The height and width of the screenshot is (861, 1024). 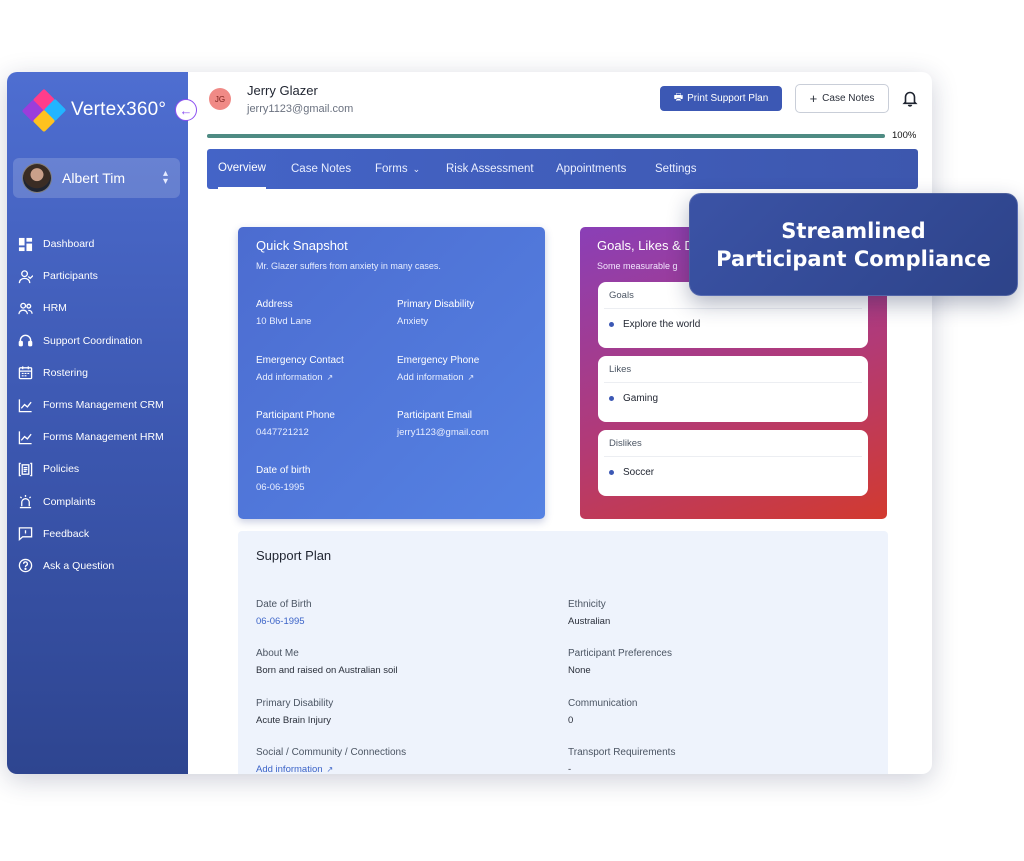 What do you see at coordinates (639, 472) in the screenshot?
I see `dislike-text: Soccer` at bounding box center [639, 472].